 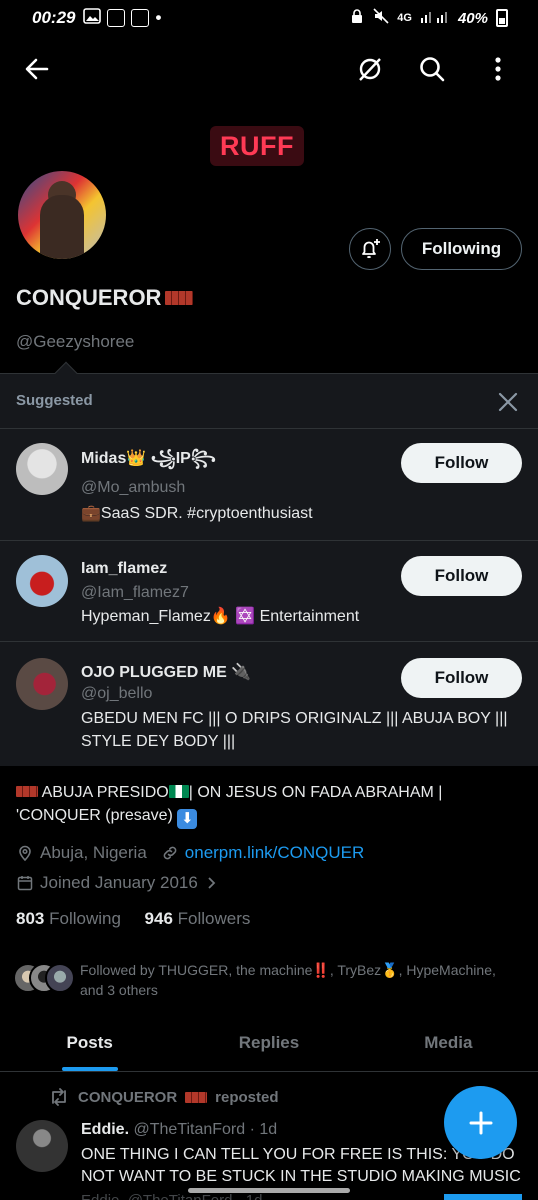 What do you see at coordinates (85, 918) in the screenshot?
I see `following-label: Following` at bounding box center [85, 918].